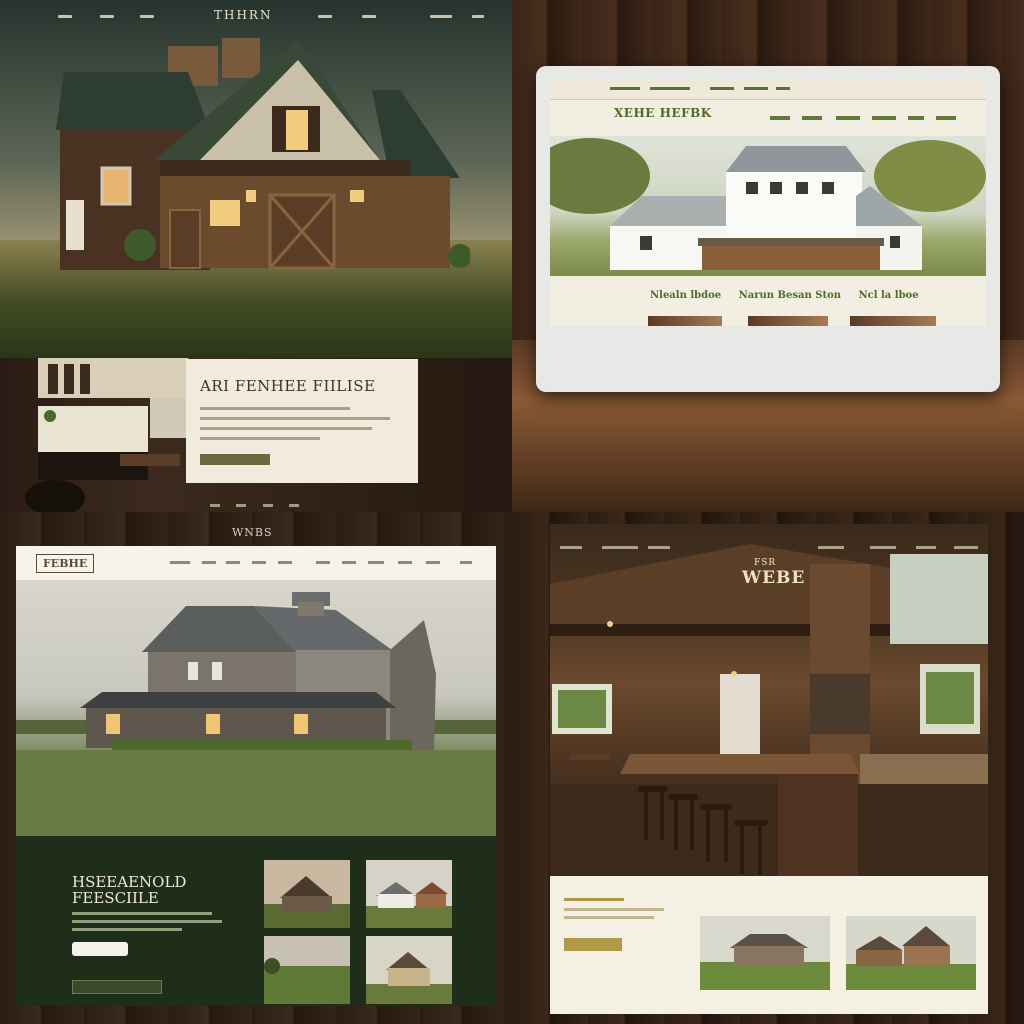  I want to click on page-heading: WNBS, so click(252, 532).